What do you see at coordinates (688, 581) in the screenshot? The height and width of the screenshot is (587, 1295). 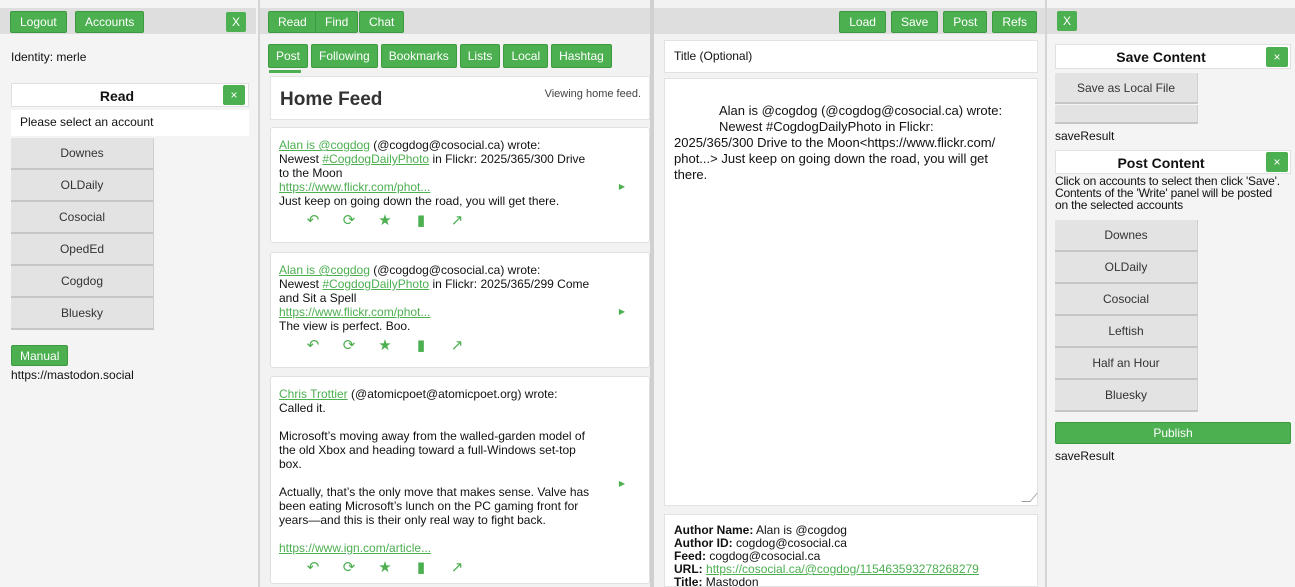 I see `meta-label: Title:` at bounding box center [688, 581].